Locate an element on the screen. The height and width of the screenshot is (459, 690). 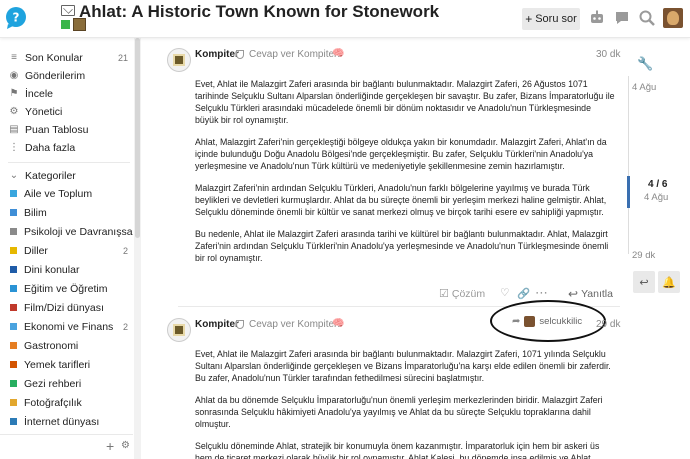
timeline-track is located at coordinates (628, 165).